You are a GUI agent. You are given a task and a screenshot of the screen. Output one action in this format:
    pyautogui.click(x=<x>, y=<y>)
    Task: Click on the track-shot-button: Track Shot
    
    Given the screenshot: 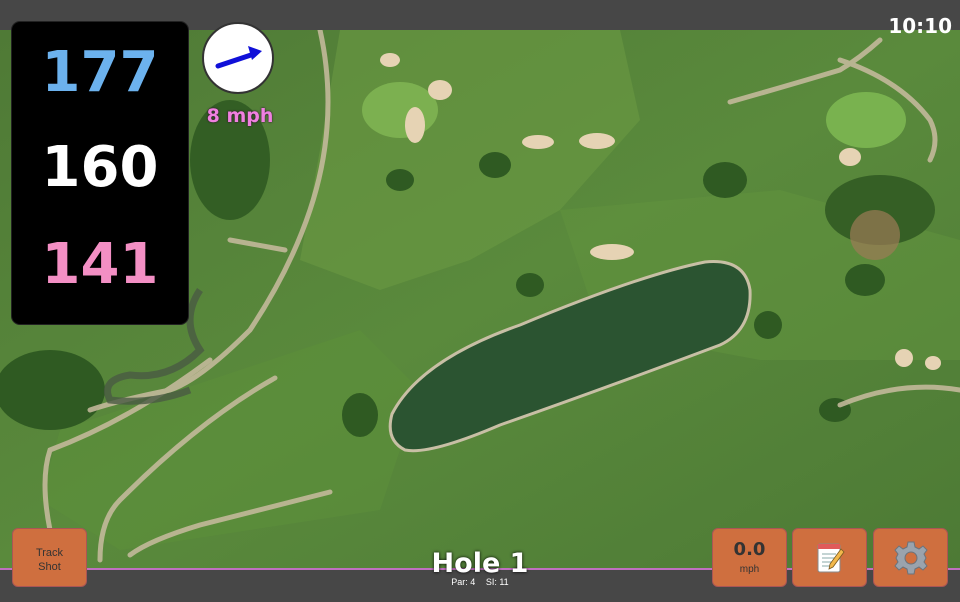 What is the action you would take?
    pyautogui.click(x=49, y=557)
    